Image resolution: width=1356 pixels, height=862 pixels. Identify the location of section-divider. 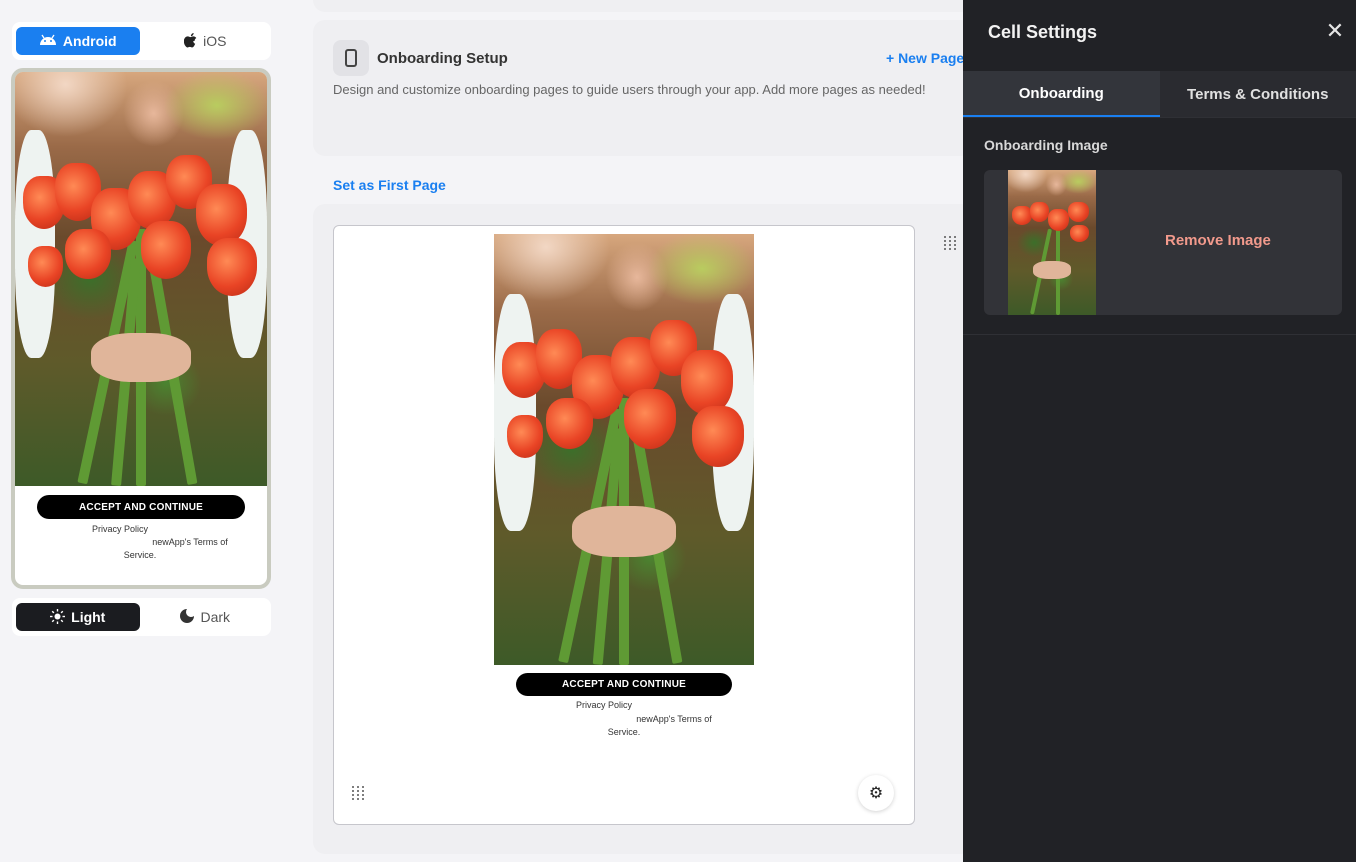
(1159, 334).